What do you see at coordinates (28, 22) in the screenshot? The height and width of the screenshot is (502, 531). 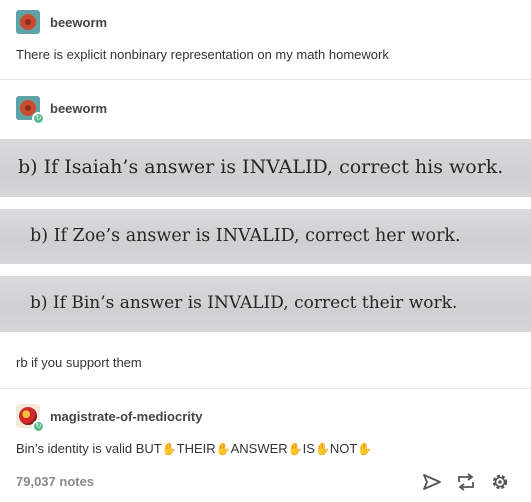 I see `avatar` at bounding box center [28, 22].